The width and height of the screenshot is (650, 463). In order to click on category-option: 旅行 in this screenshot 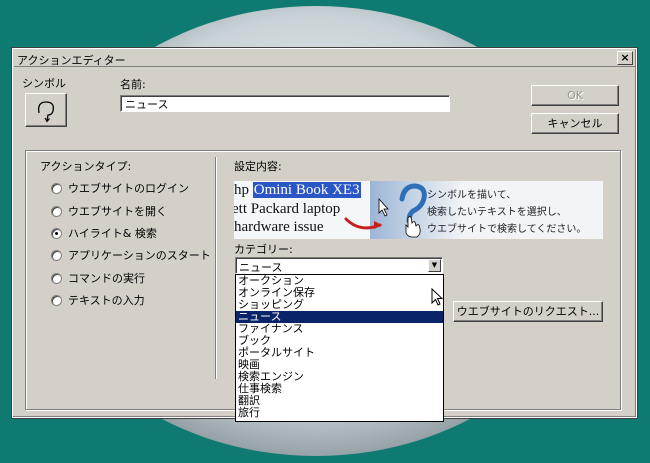, I will do `click(339, 413)`.